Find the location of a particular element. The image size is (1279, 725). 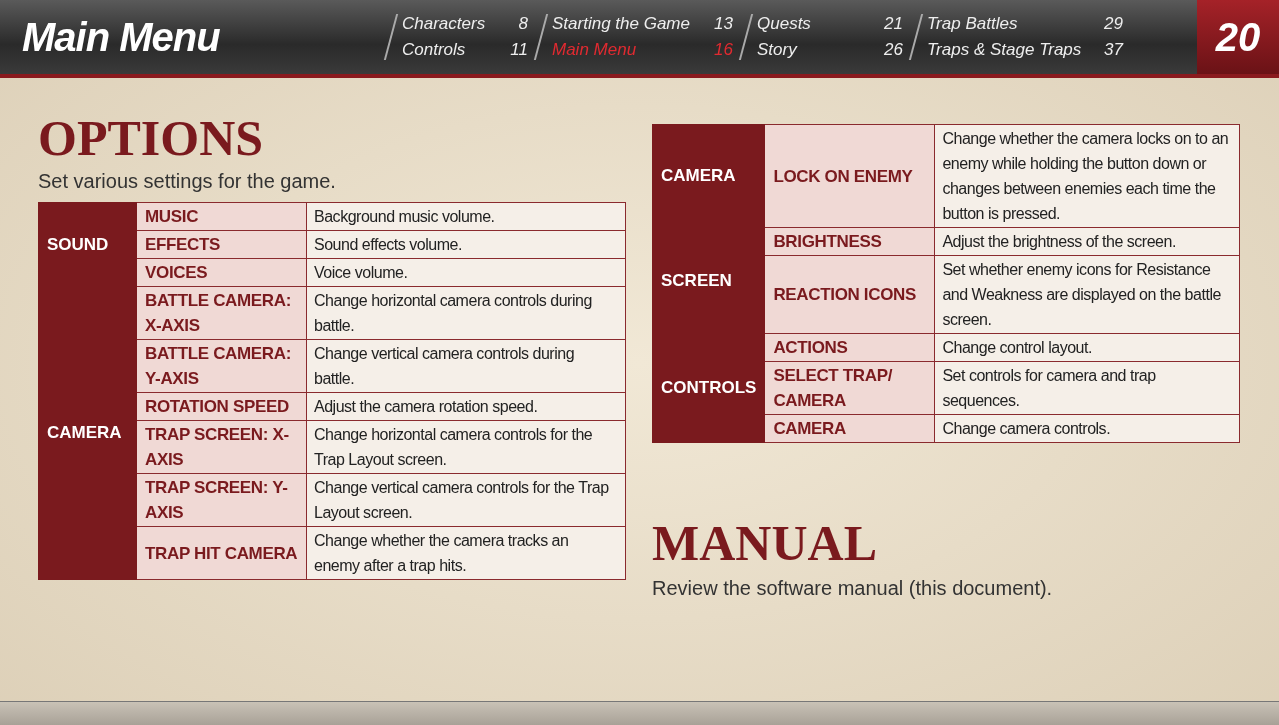

description-cell: Adjust the camera rotation speed. is located at coordinates (466, 406).